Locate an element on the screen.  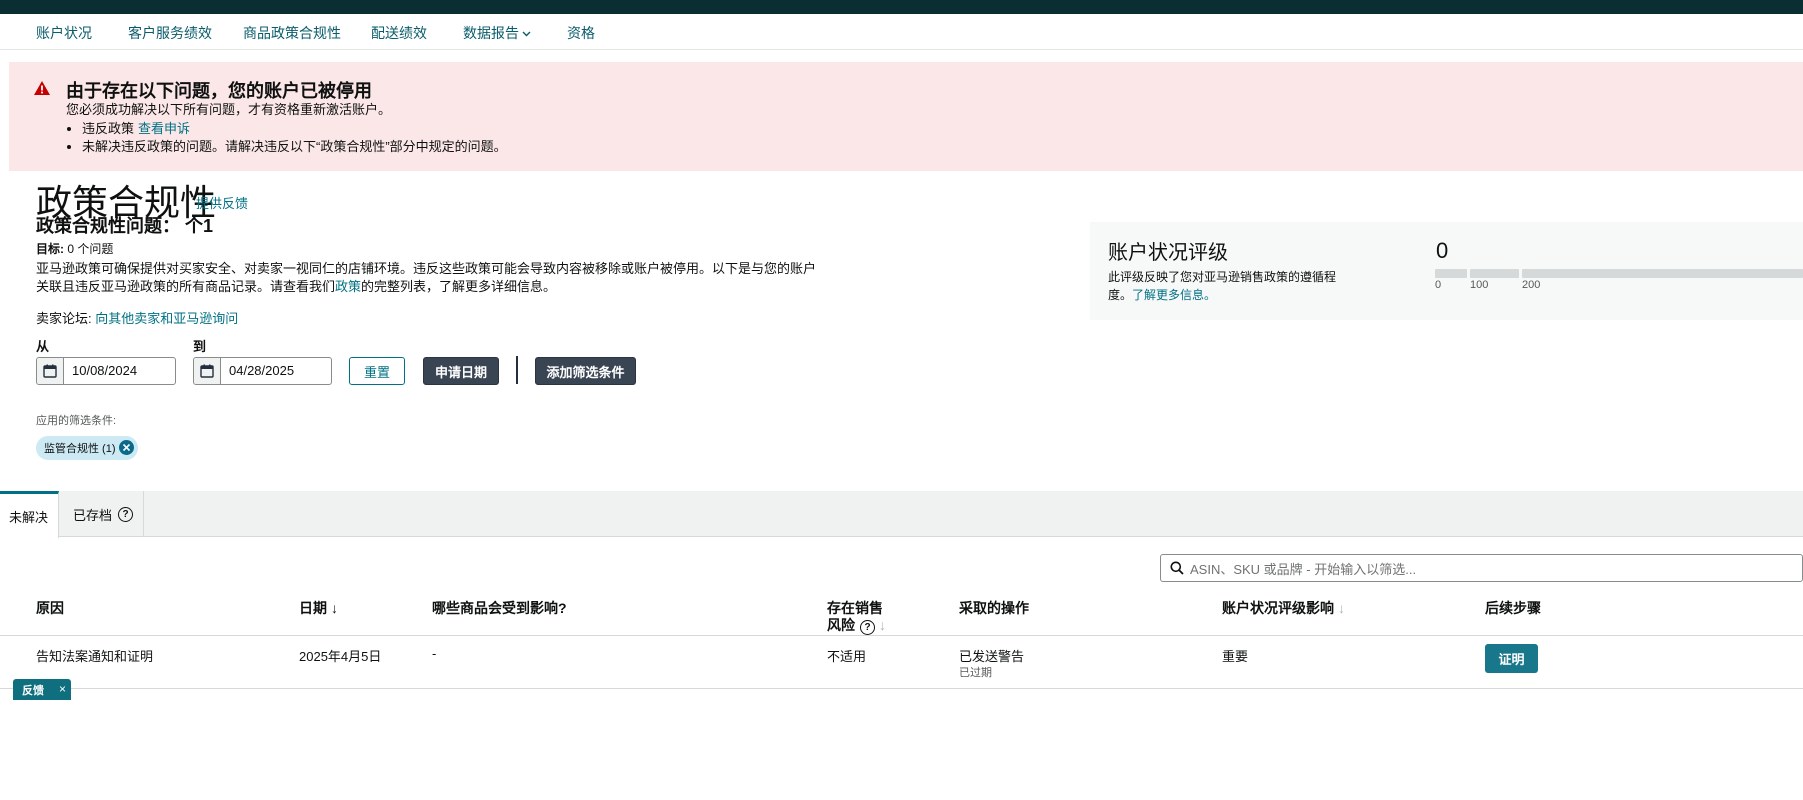
row-action: 已发送警告 is located at coordinates (992, 656).